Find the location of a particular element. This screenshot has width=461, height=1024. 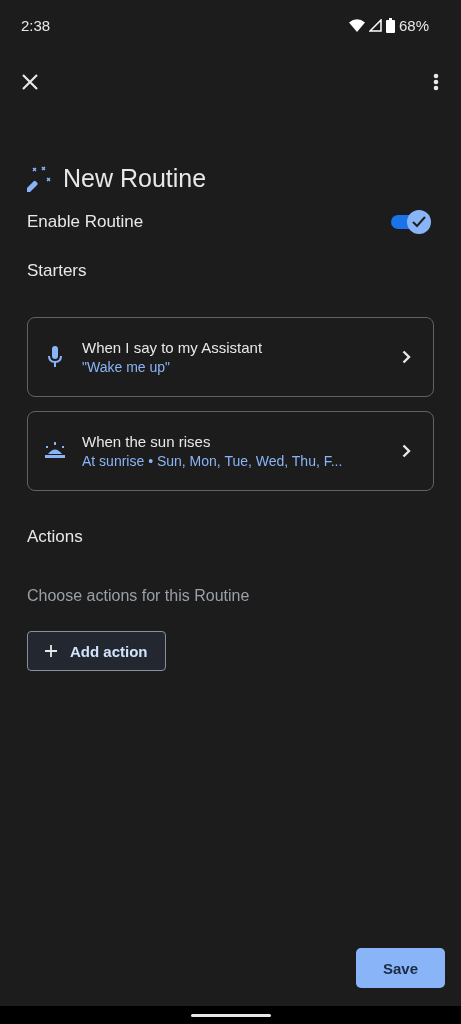

battery-percent: 68% is located at coordinates (413, 25).